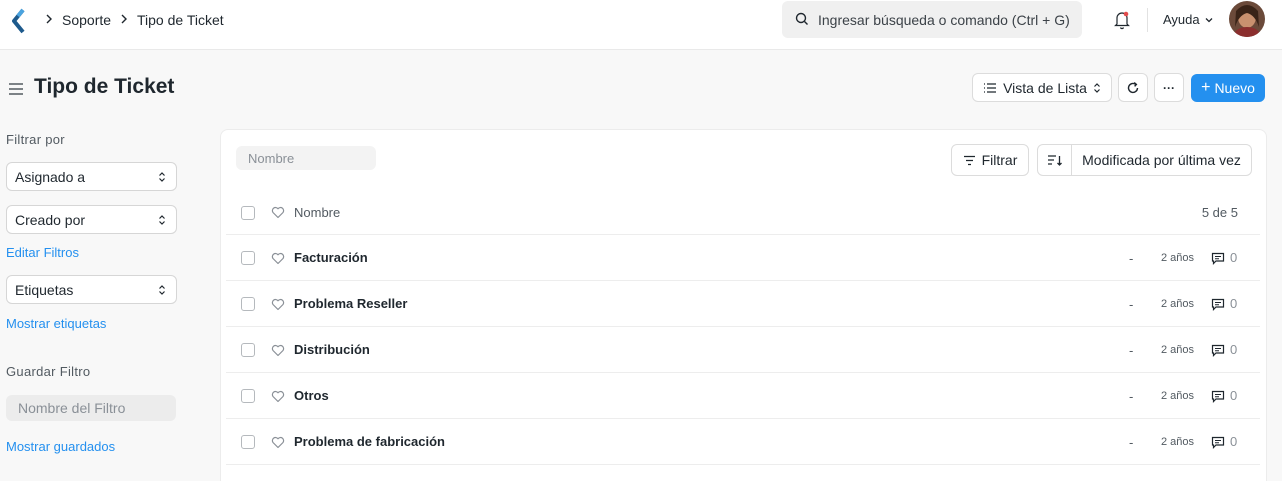 This screenshot has height=481, width=1282. I want to click on table-row: Otros - 2 años 0, so click(743, 396).